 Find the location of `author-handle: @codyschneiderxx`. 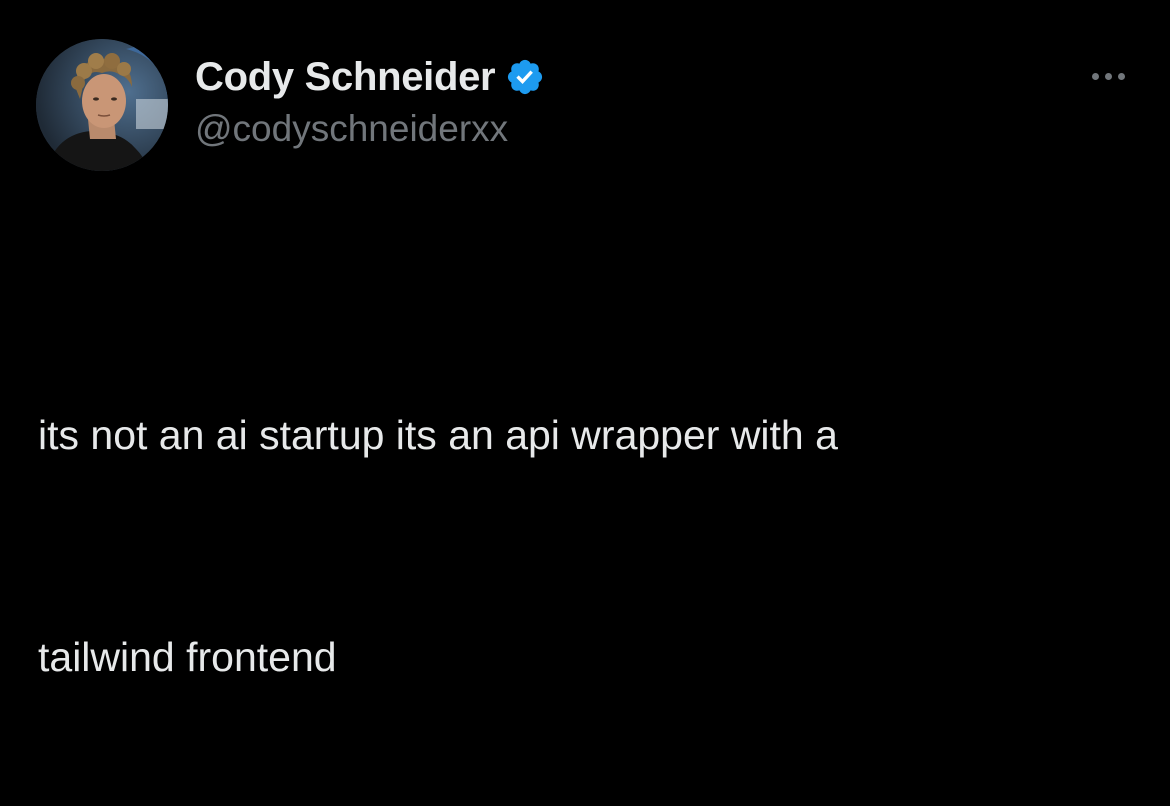

author-handle: @codyschneiderxx is located at coordinates (351, 129).